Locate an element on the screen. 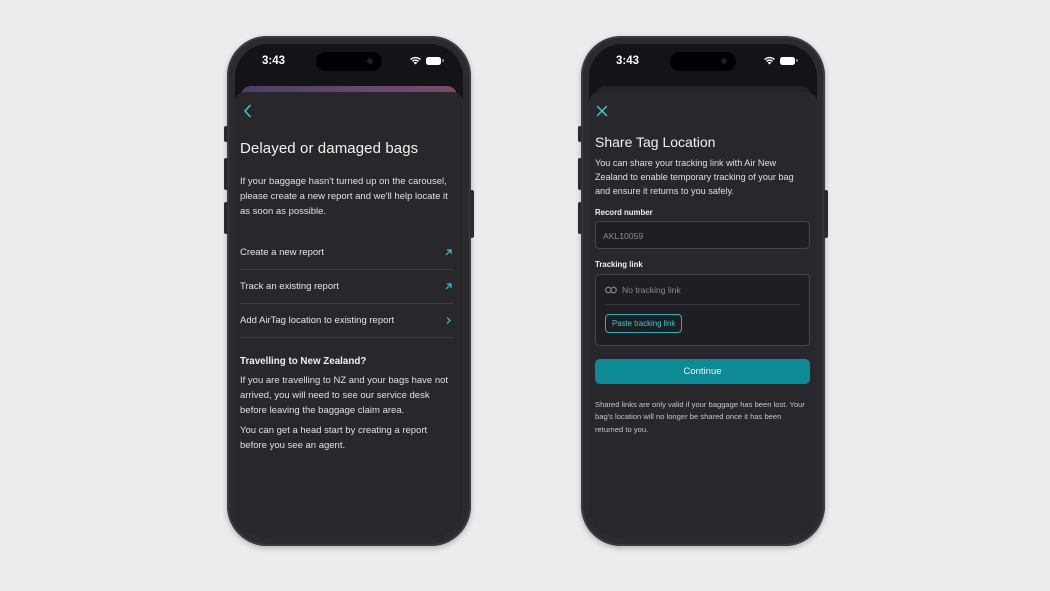 This screenshot has height=591, width=1050. create-report-item: Create a new report is located at coordinates (346, 253).